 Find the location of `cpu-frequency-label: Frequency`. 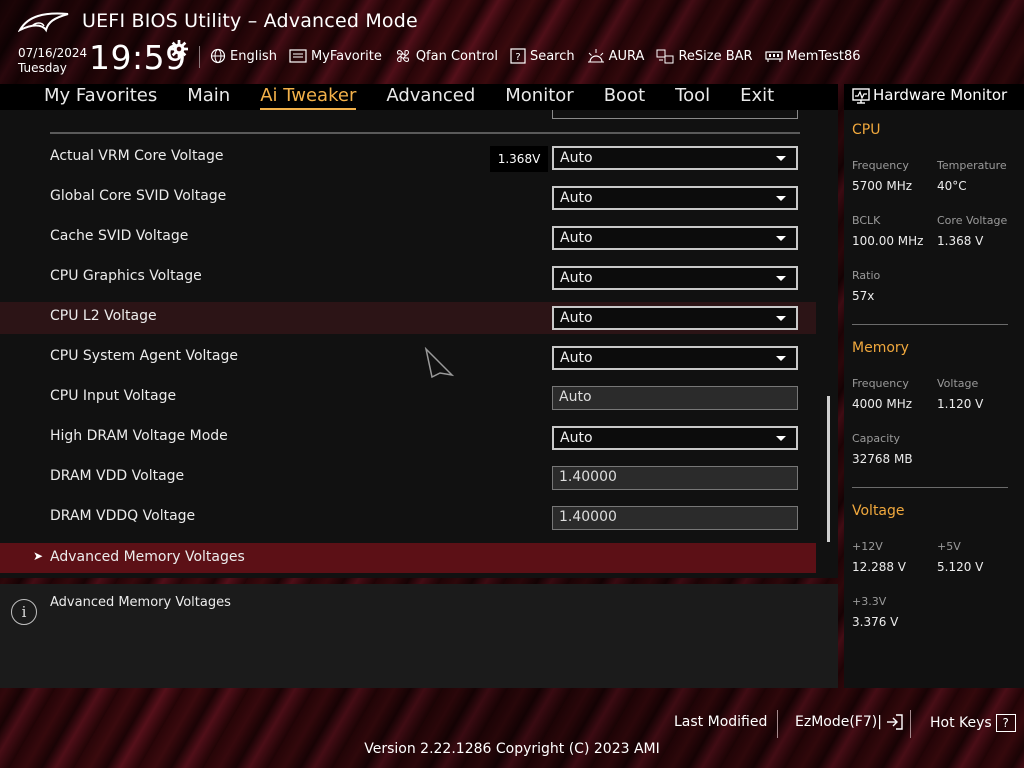

cpu-frequency-label: Frequency is located at coordinates (880, 165).